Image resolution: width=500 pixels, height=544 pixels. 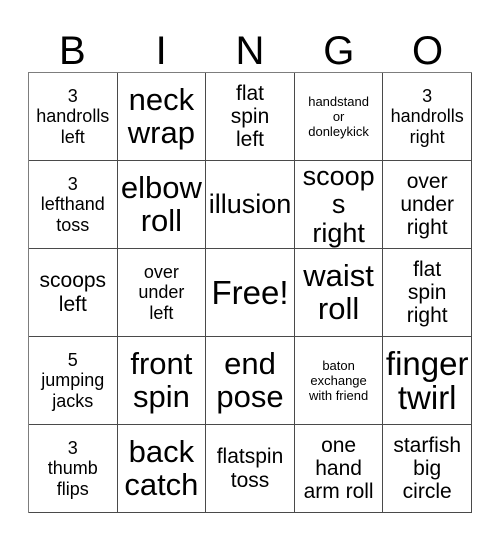 I want to click on bingo-cell-label: scoops right, so click(x=338, y=204).